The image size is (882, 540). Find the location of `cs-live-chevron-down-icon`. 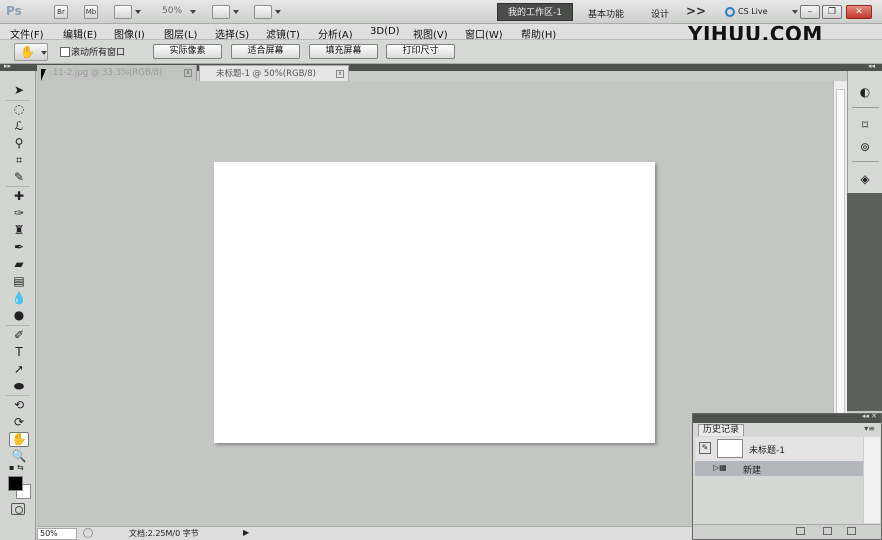

cs-live-chevron-down-icon is located at coordinates (795, 12).